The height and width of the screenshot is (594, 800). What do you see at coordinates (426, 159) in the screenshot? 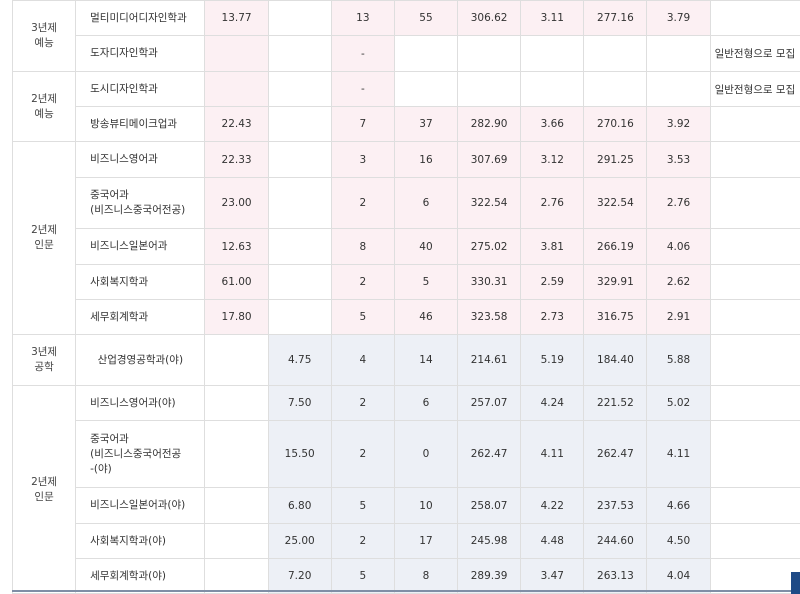
I see `applicants-cell: 16` at bounding box center [426, 159].